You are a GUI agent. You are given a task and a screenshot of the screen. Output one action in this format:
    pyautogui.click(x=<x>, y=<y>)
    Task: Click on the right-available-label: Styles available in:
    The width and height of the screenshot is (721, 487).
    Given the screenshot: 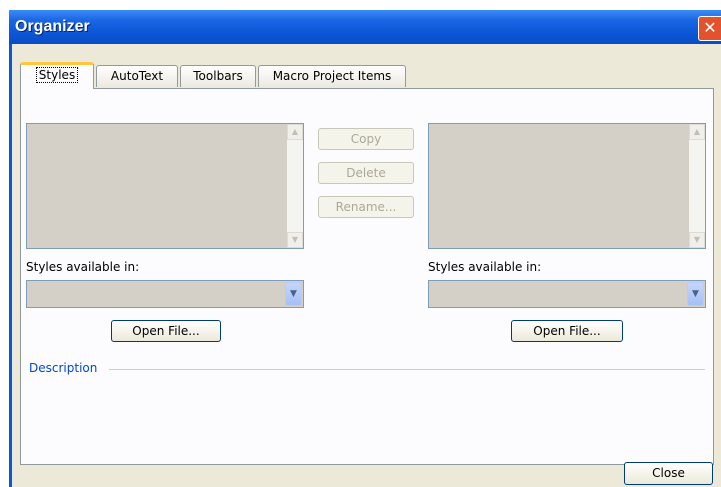 What is the action you would take?
    pyautogui.click(x=485, y=267)
    